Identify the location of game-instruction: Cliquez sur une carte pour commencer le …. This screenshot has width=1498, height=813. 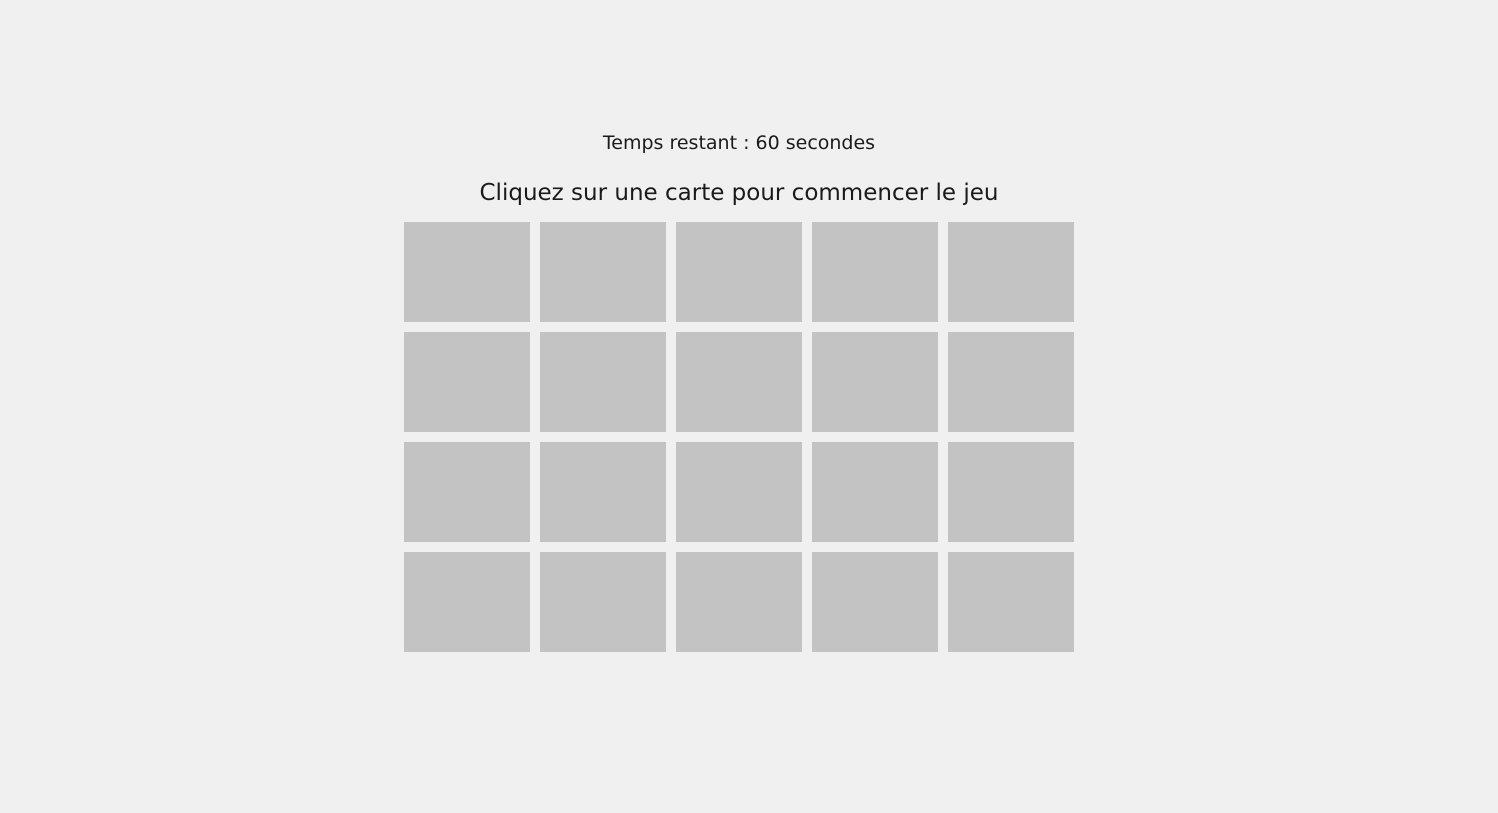
(739, 193).